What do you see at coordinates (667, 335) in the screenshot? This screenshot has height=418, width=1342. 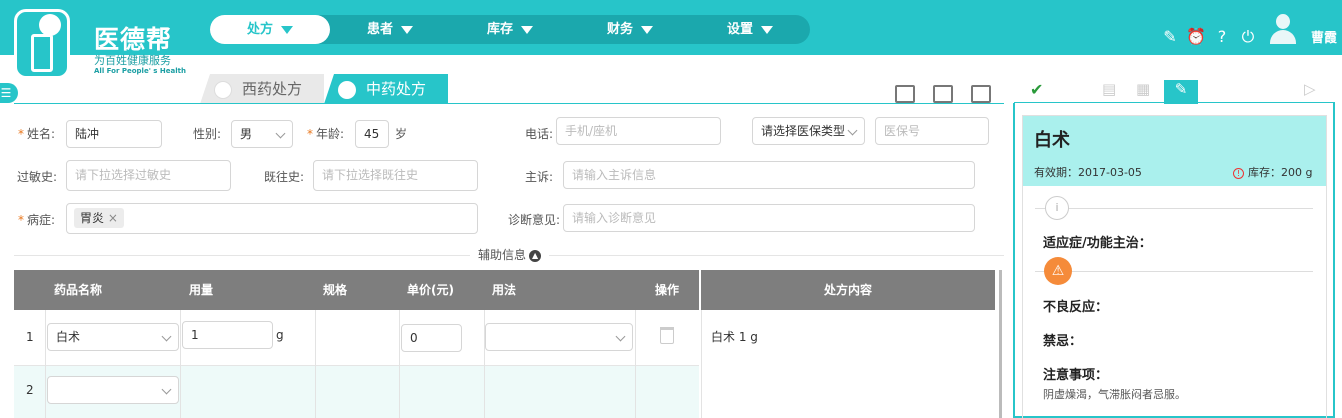 I see `trash-icon` at bounding box center [667, 335].